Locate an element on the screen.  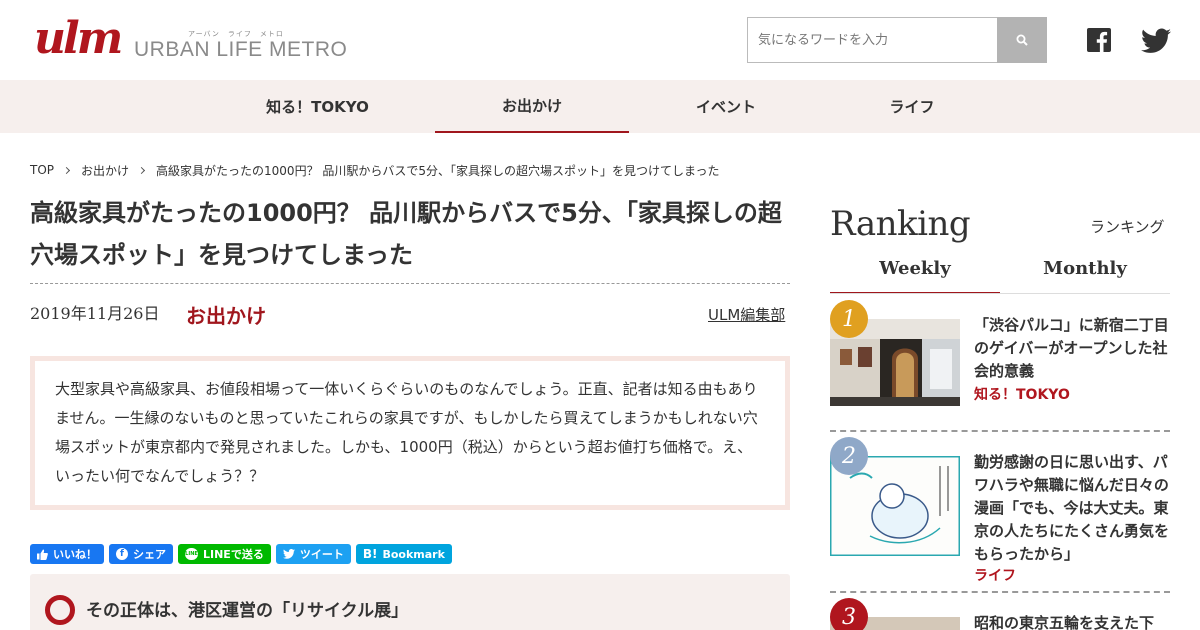
nav-item-odekake: お出かけ is located at coordinates (532, 106).